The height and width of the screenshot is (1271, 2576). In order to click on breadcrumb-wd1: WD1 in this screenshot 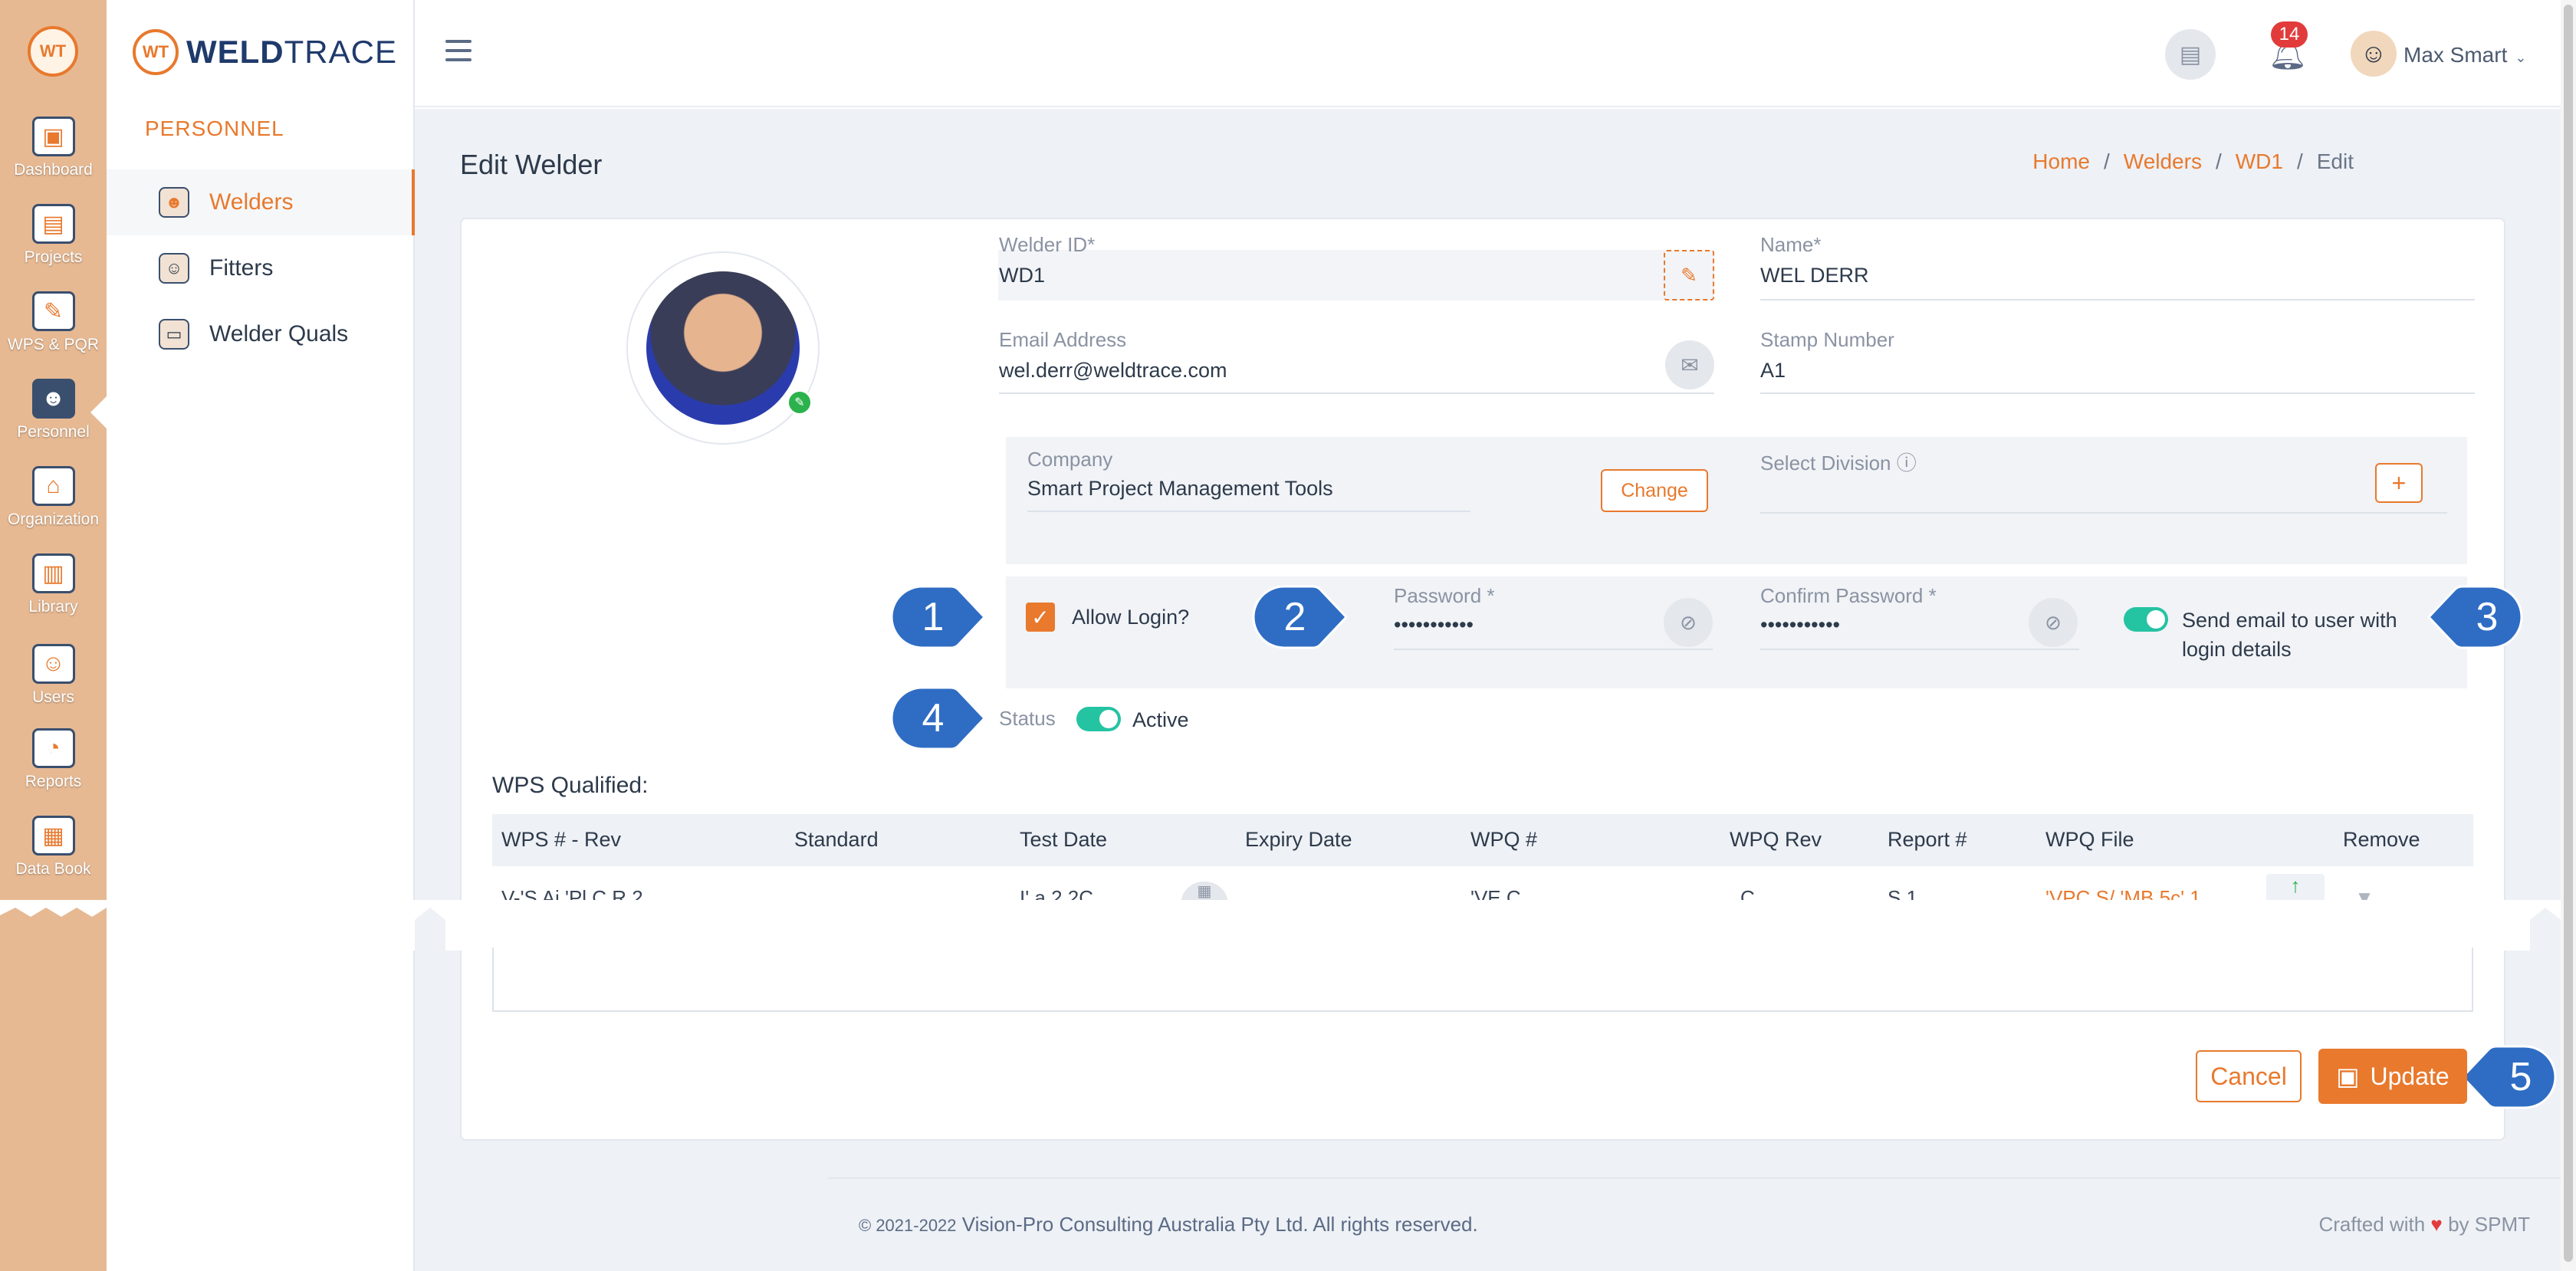, I will do `click(2260, 161)`.